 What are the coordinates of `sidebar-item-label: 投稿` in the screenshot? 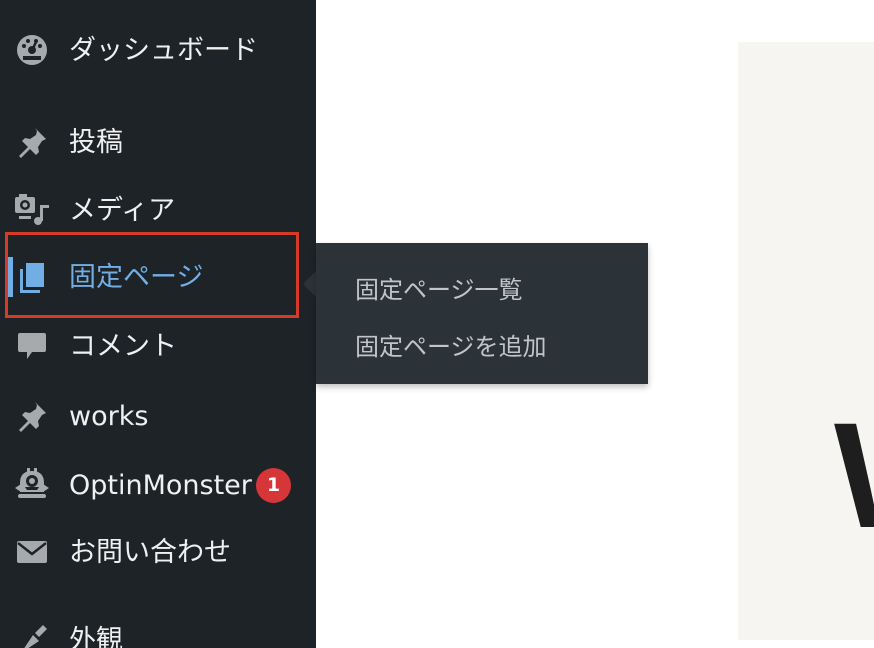 It's located at (96, 142).